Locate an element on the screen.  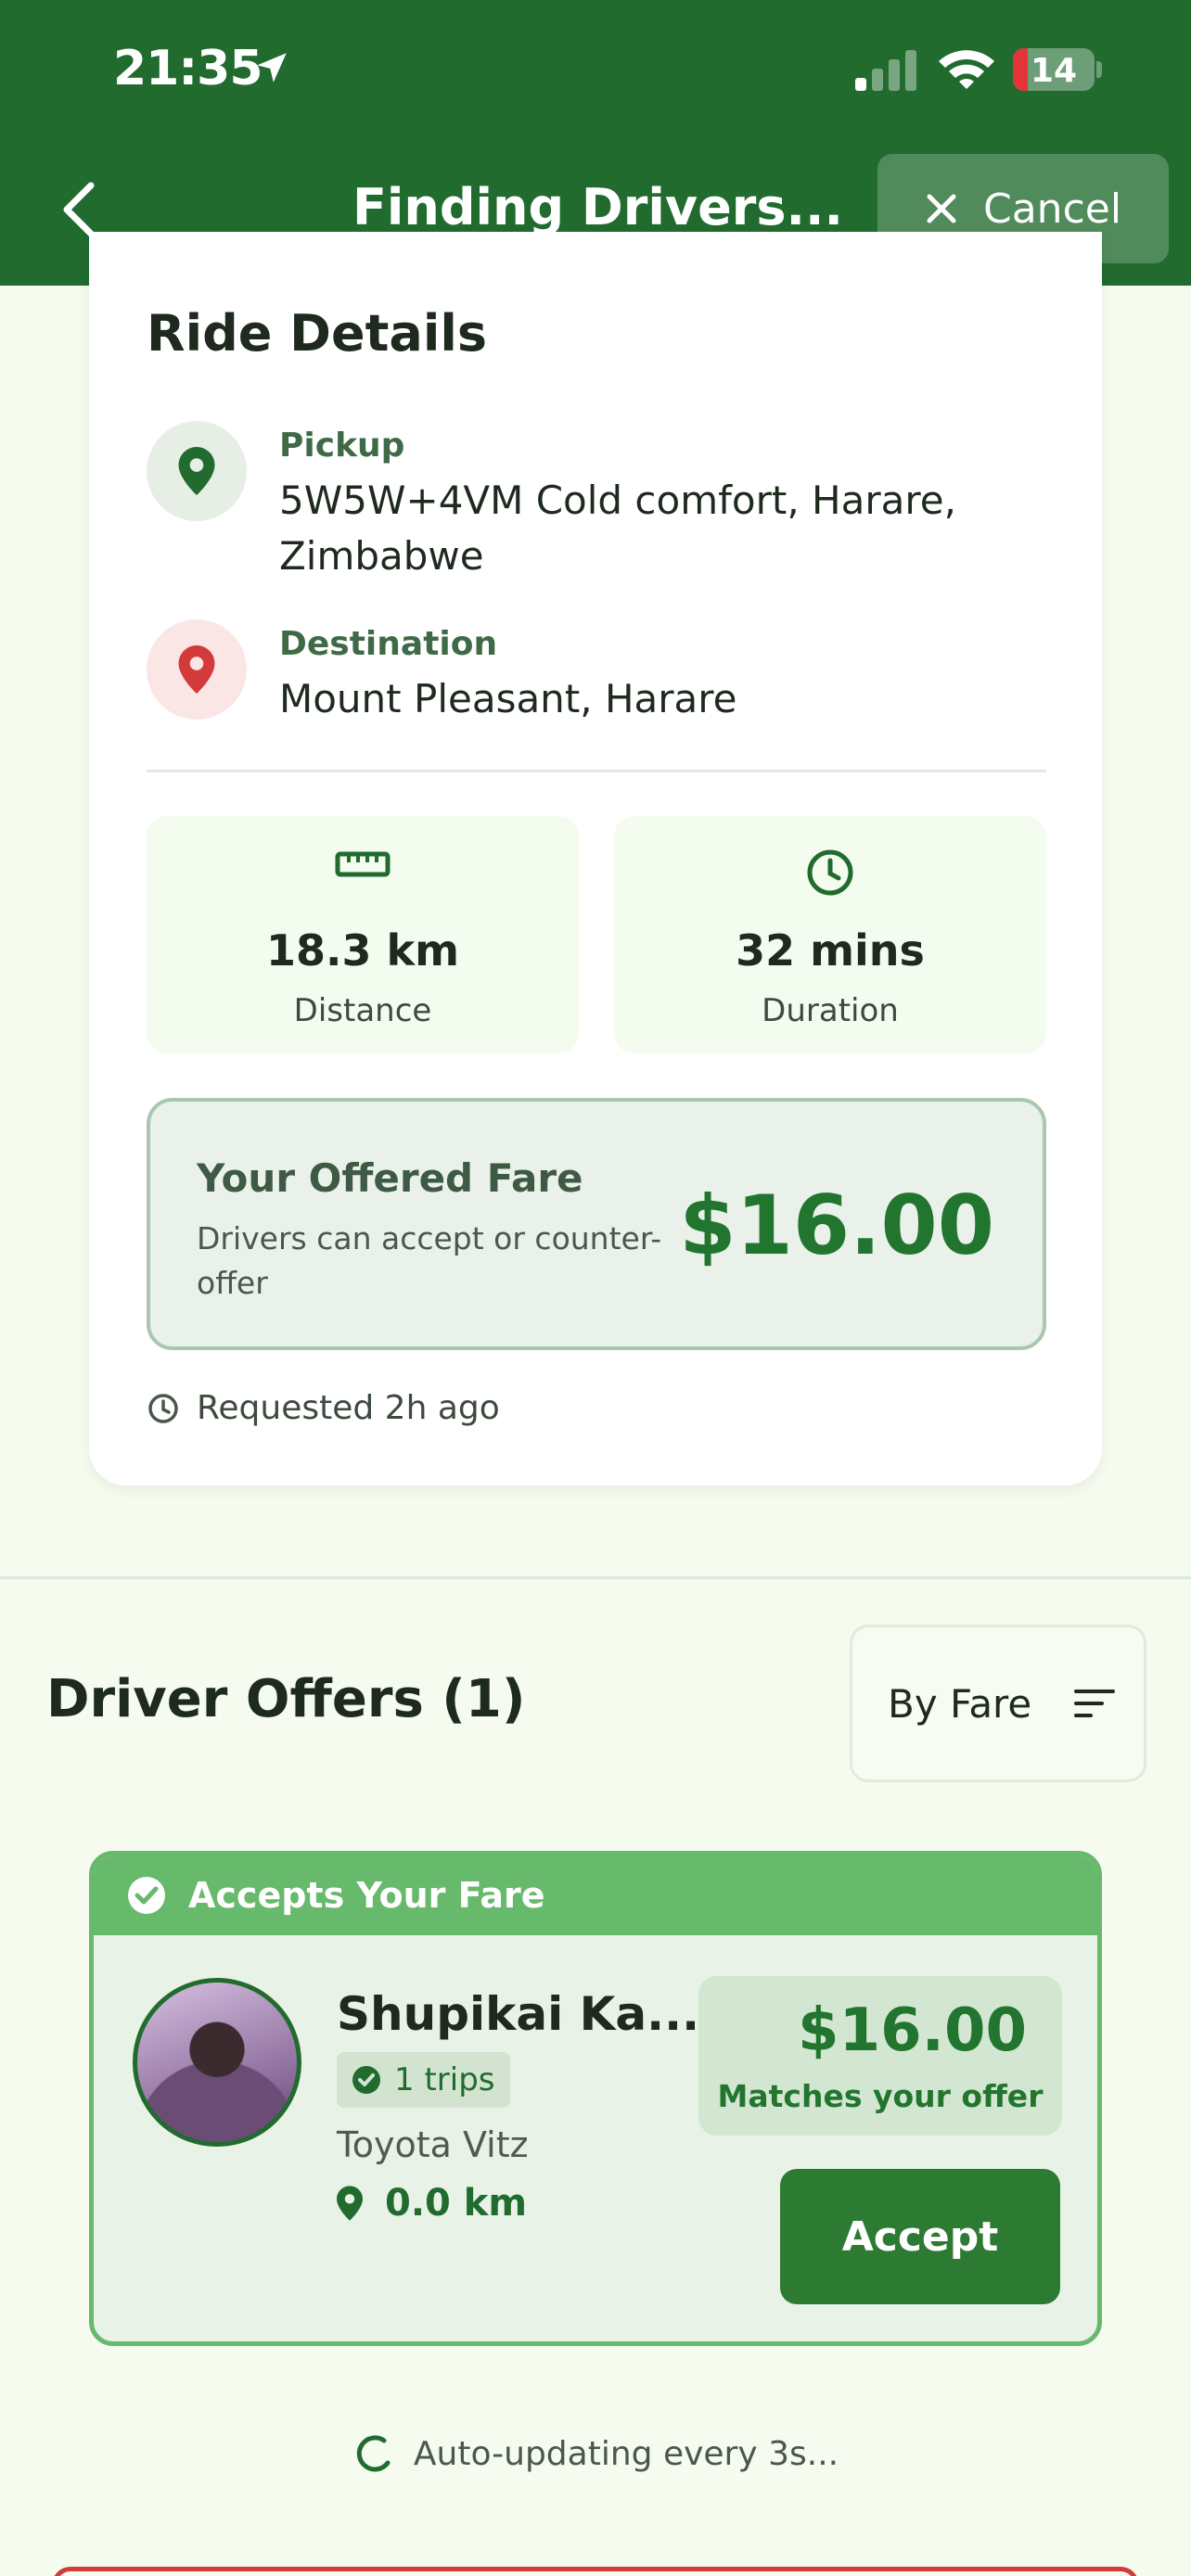
sort-by-fare-button: By Fare is located at coordinates (998, 1704).